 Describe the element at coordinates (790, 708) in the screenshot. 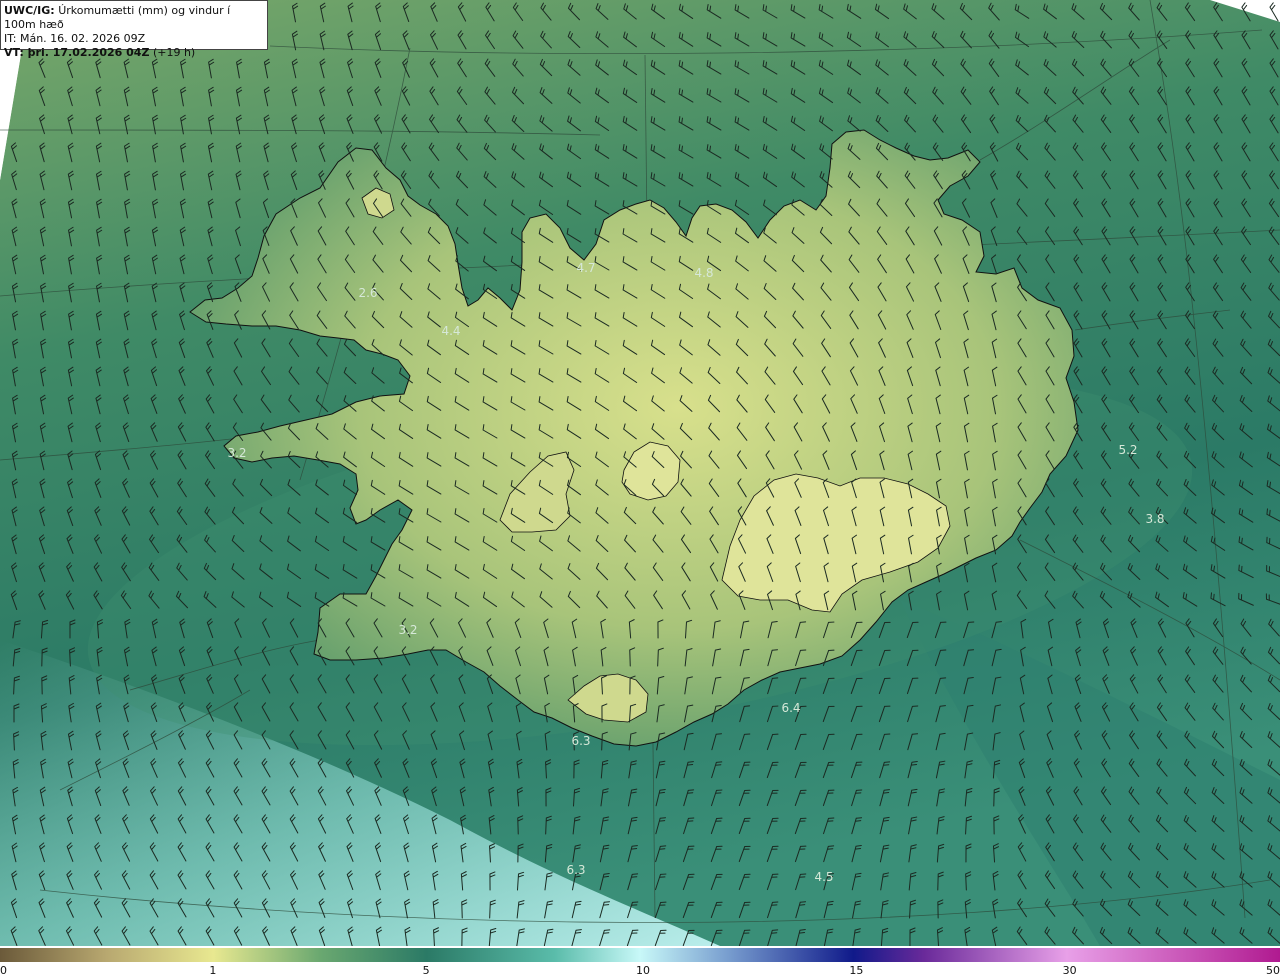

I see `value-label: 6.4` at that location.